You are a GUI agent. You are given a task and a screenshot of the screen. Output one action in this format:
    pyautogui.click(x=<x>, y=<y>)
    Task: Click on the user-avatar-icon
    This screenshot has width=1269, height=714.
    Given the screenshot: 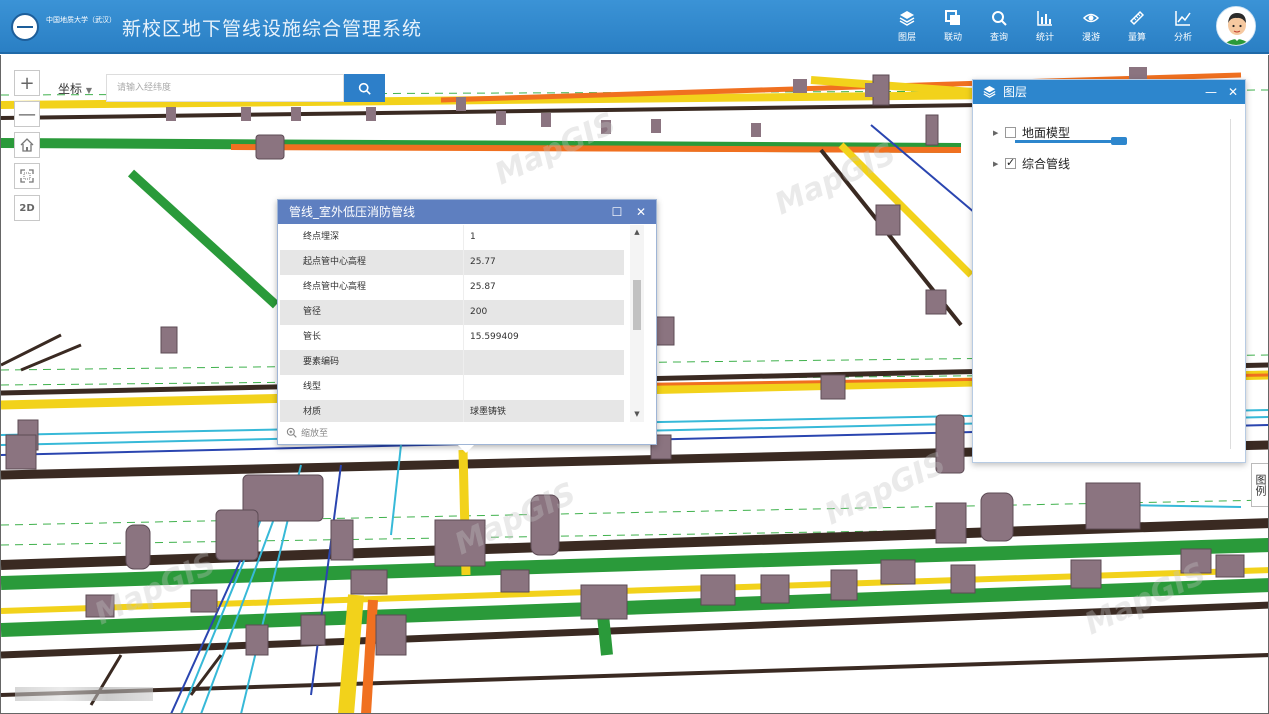 What is the action you would take?
    pyautogui.click(x=1236, y=26)
    